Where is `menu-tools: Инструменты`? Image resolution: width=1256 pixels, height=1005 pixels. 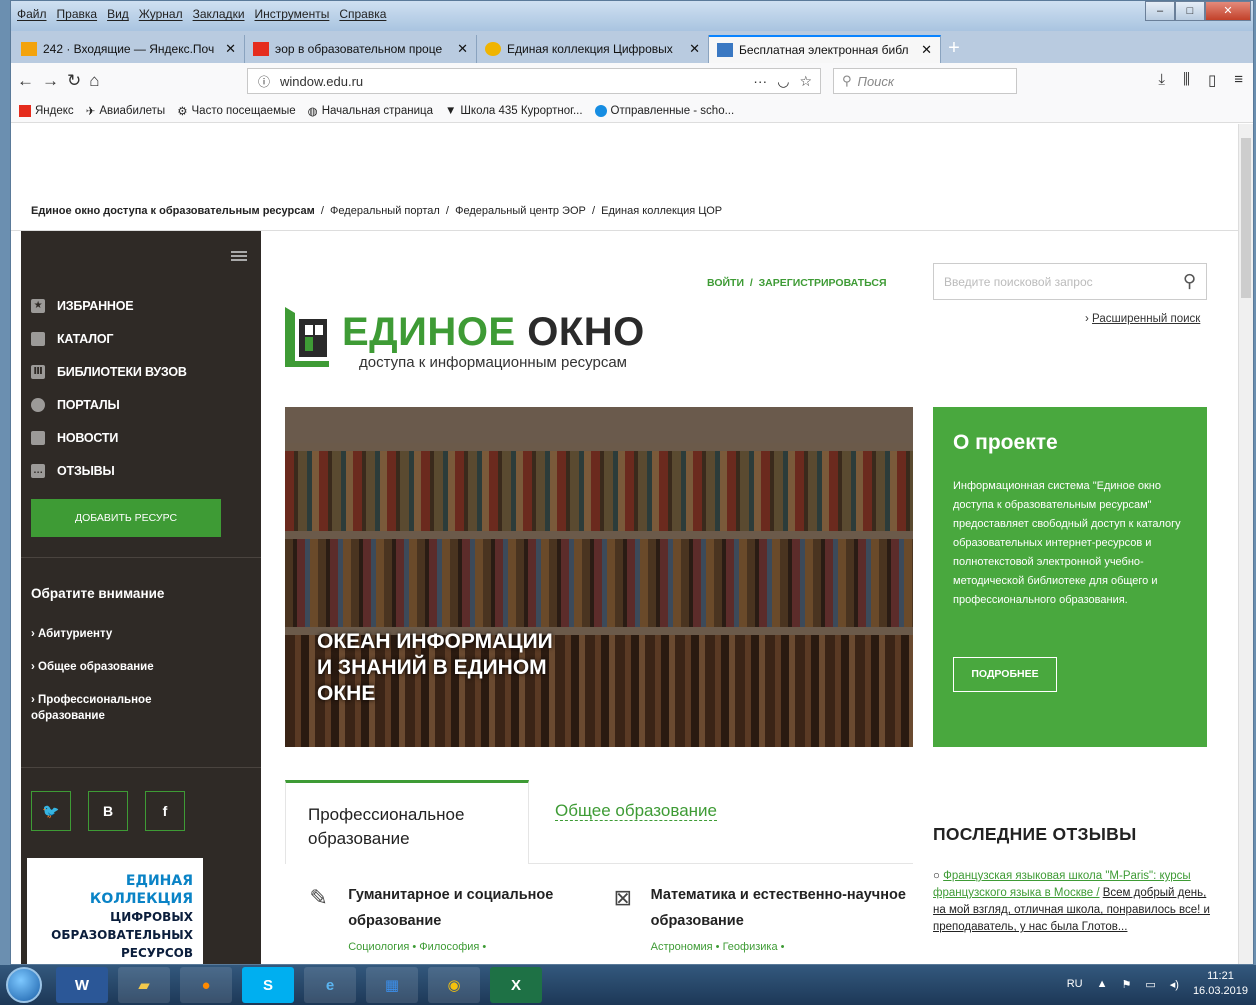 menu-tools: Инструменты is located at coordinates (292, 14).